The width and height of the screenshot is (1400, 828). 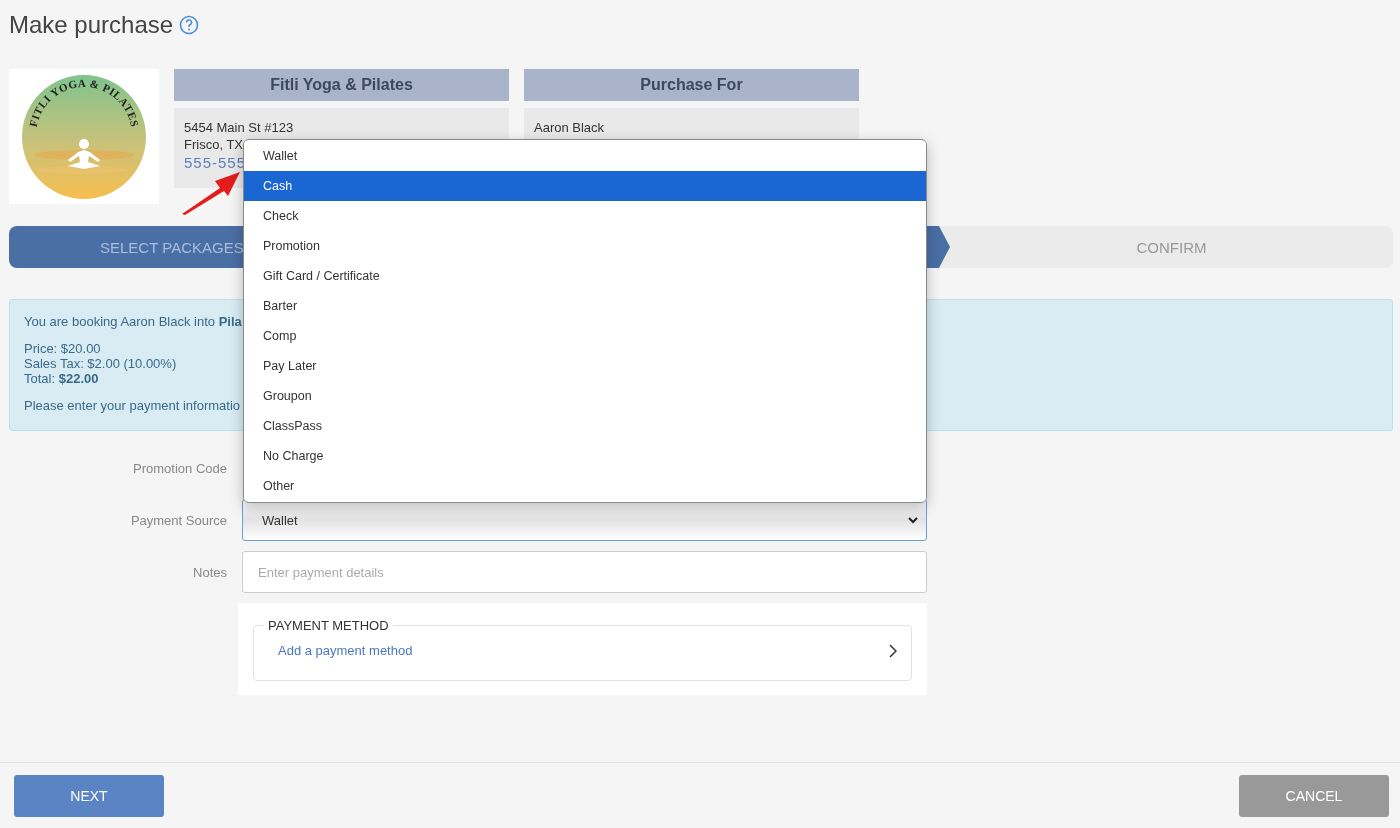 I want to click on tax-text: Sales Tax: $2.00 (10.00%), so click(x=100, y=363).